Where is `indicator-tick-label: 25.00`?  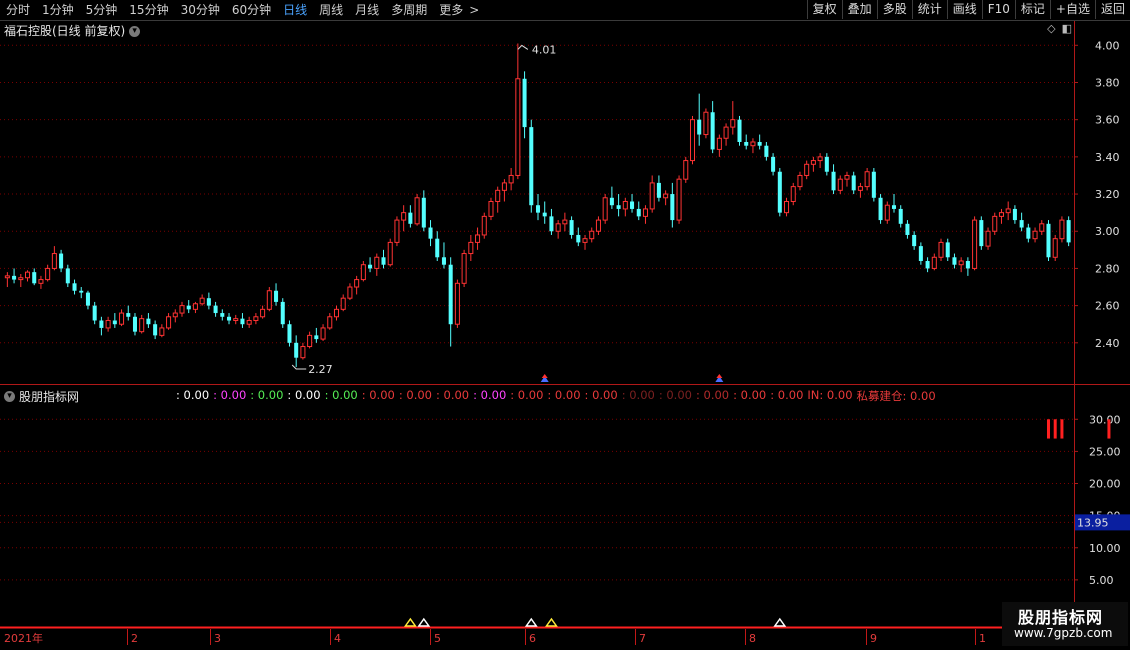 indicator-tick-label: 25.00 is located at coordinates (1105, 451).